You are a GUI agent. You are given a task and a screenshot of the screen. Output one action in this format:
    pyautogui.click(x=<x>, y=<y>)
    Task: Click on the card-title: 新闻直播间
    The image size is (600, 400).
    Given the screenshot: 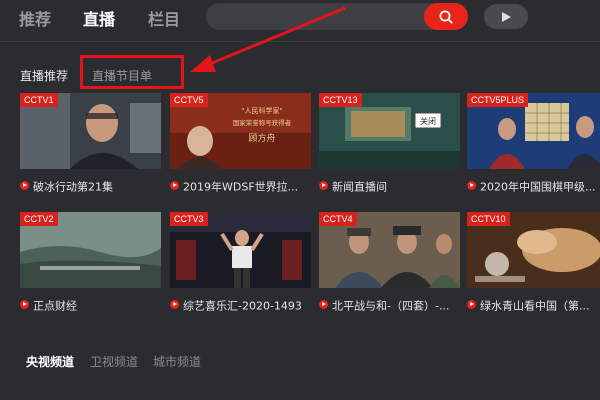 What is the action you would take?
    pyautogui.click(x=394, y=184)
    